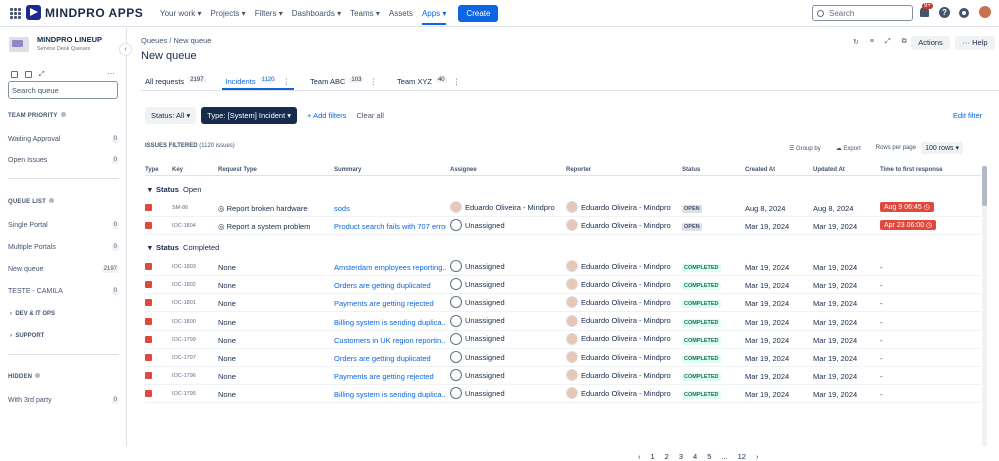  I want to click on sidebar-item-open-issues: Open Issues 0, so click(63, 160).